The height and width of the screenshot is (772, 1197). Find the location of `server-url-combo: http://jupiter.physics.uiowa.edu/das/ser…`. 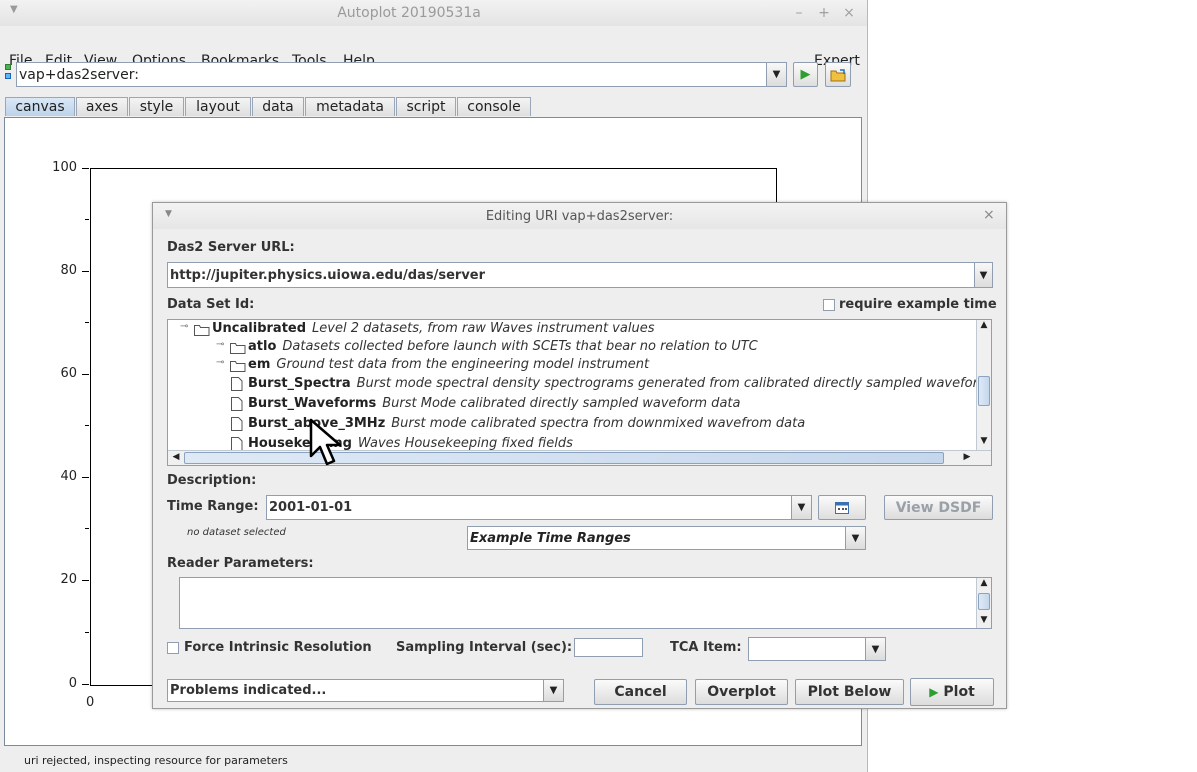

server-url-combo: http://jupiter.physics.uiowa.edu/das/ser… is located at coordinates (580, 275).